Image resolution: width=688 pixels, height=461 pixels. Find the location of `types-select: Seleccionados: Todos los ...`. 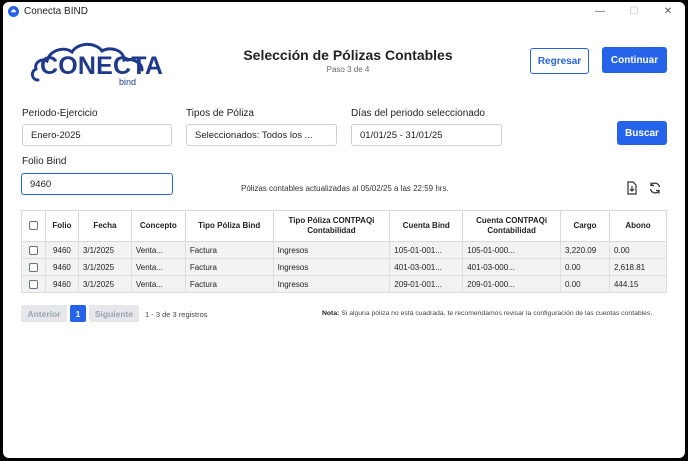

types-select: Seleccionados: Todos los ... is located at coordinates (261, 135).